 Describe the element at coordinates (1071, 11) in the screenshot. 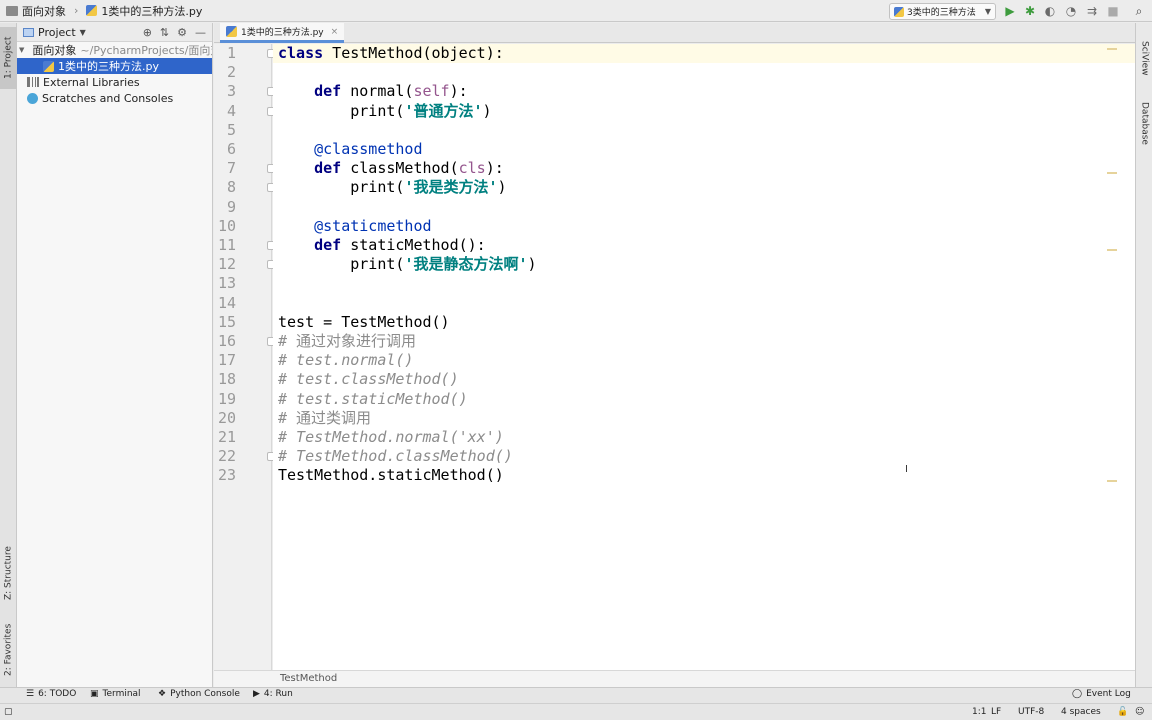

I see `profile-icon: ◔` at that location.